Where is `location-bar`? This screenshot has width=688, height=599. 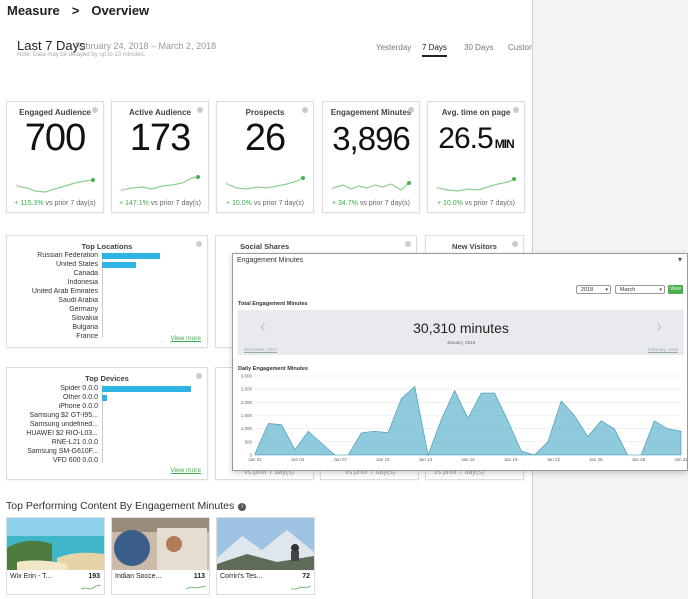 location-bar is located at coordinates (119, 265).